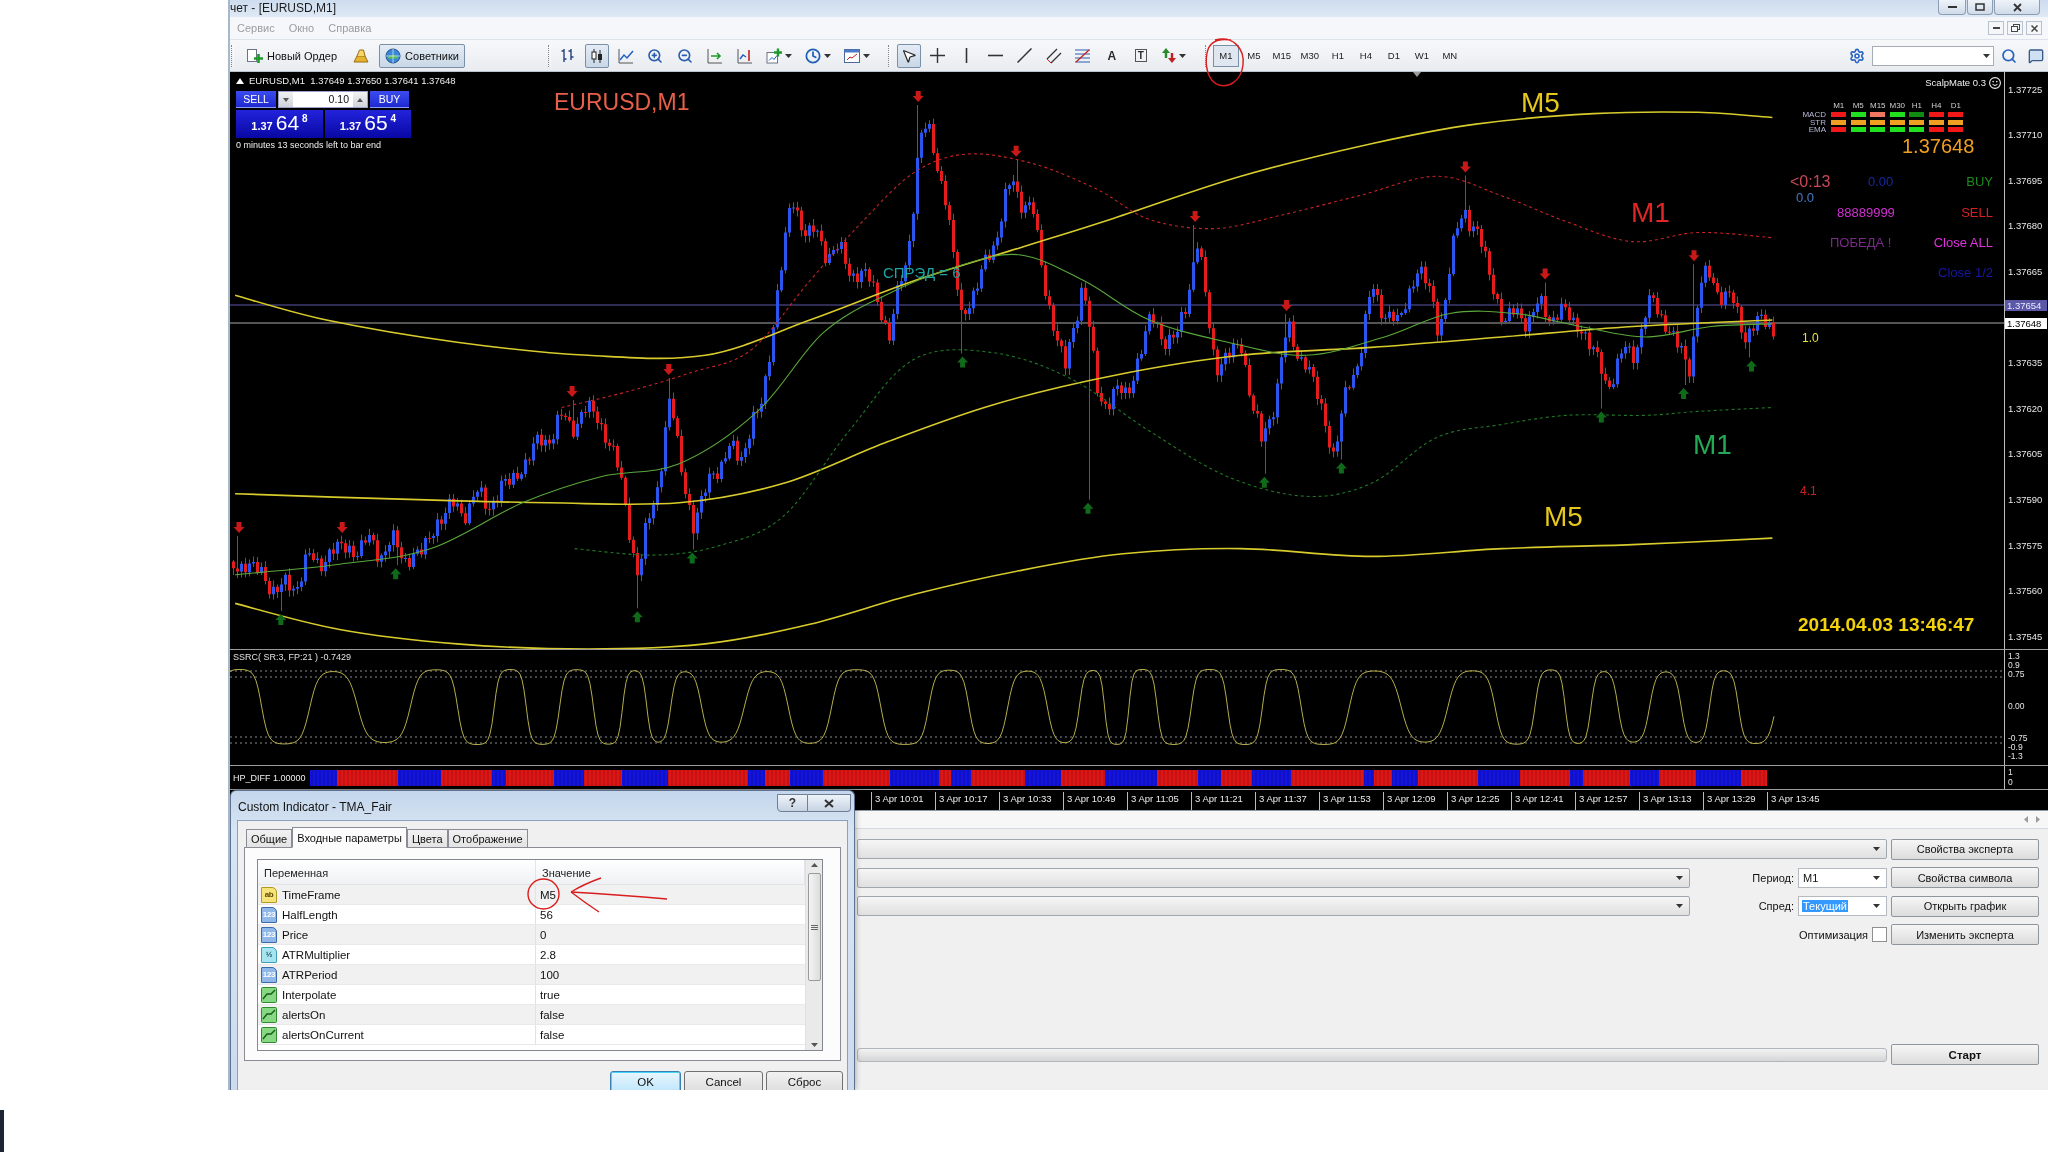 The width and height of the screenshot is (2048, 1152). I want to click on help-button: ?, so click(792, 803).